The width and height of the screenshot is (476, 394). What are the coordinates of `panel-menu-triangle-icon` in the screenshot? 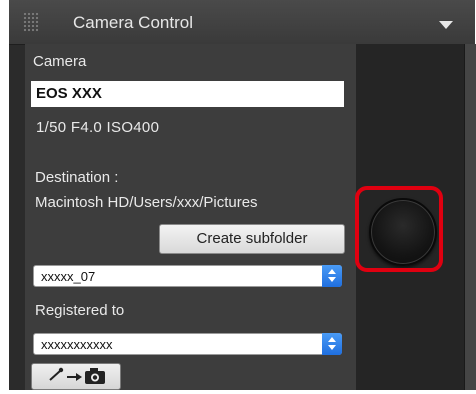 It's located at (446, 25).